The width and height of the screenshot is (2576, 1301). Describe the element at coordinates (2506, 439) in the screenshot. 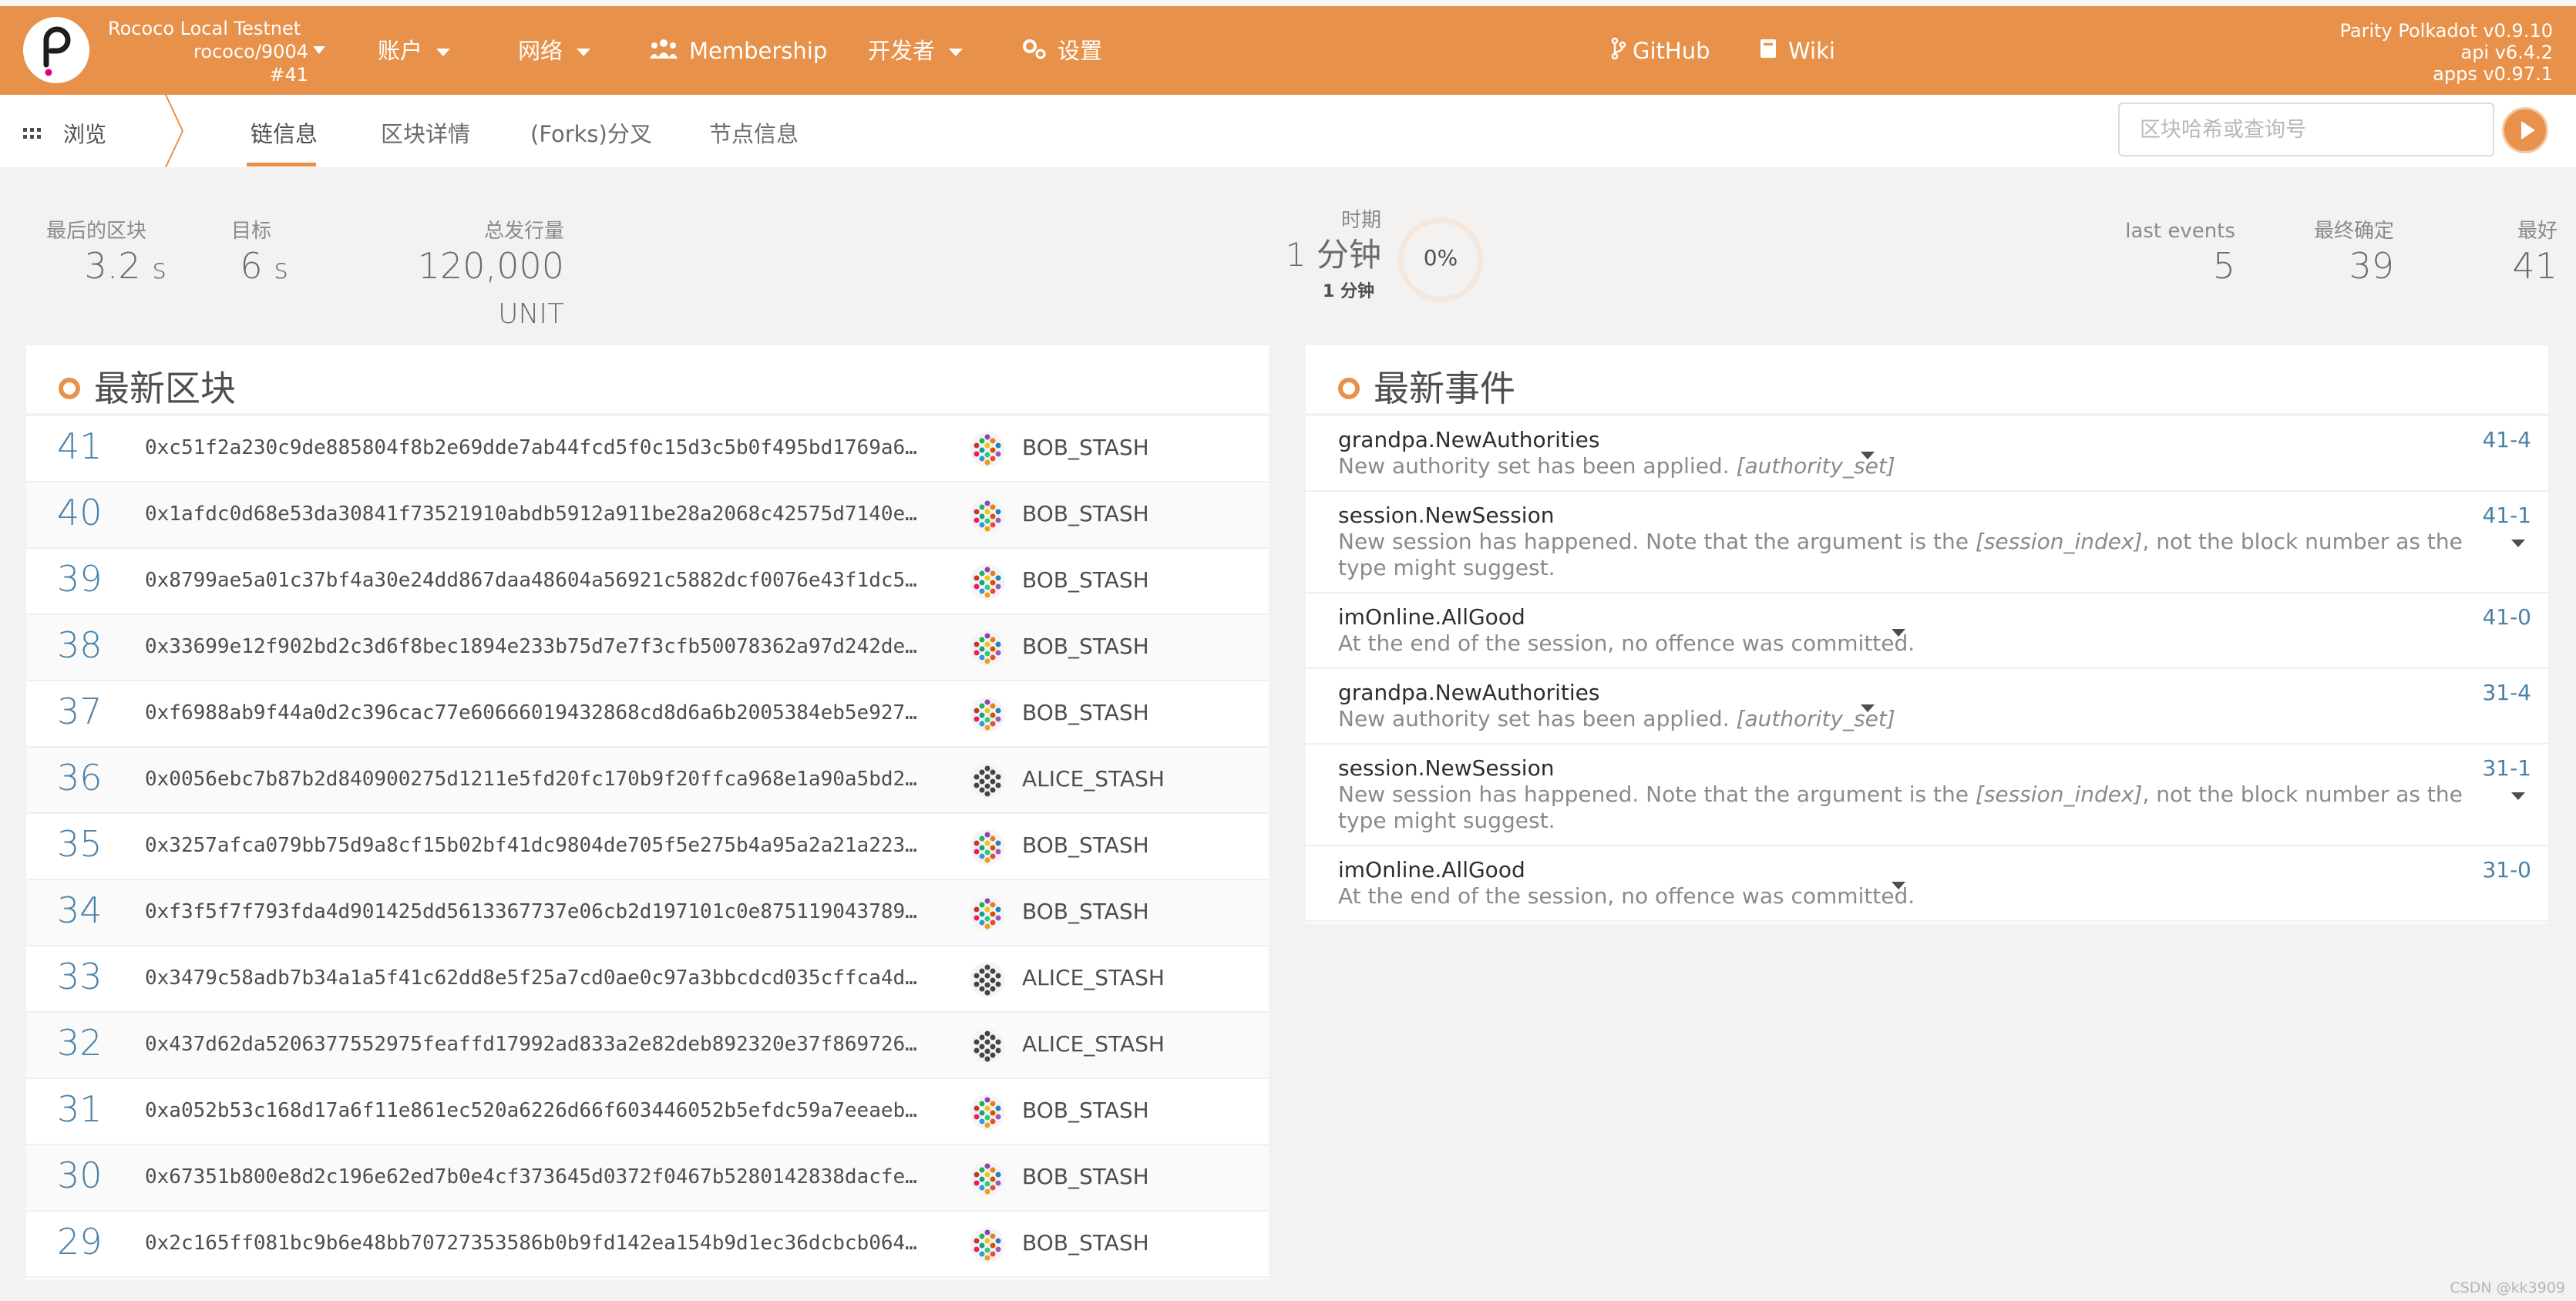

I see `event-id-link: 41-4` at that location.